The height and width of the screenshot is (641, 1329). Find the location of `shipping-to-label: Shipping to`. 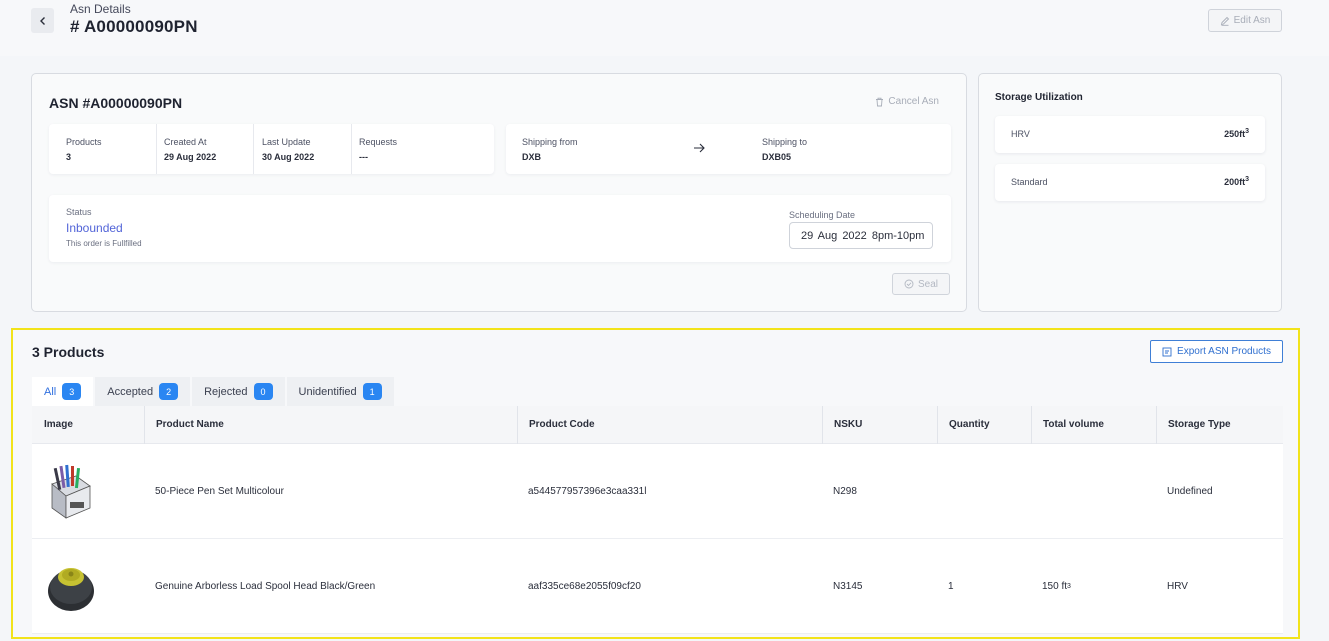

shipping-to-label: Shipping to is located at coordinates (785, 142).